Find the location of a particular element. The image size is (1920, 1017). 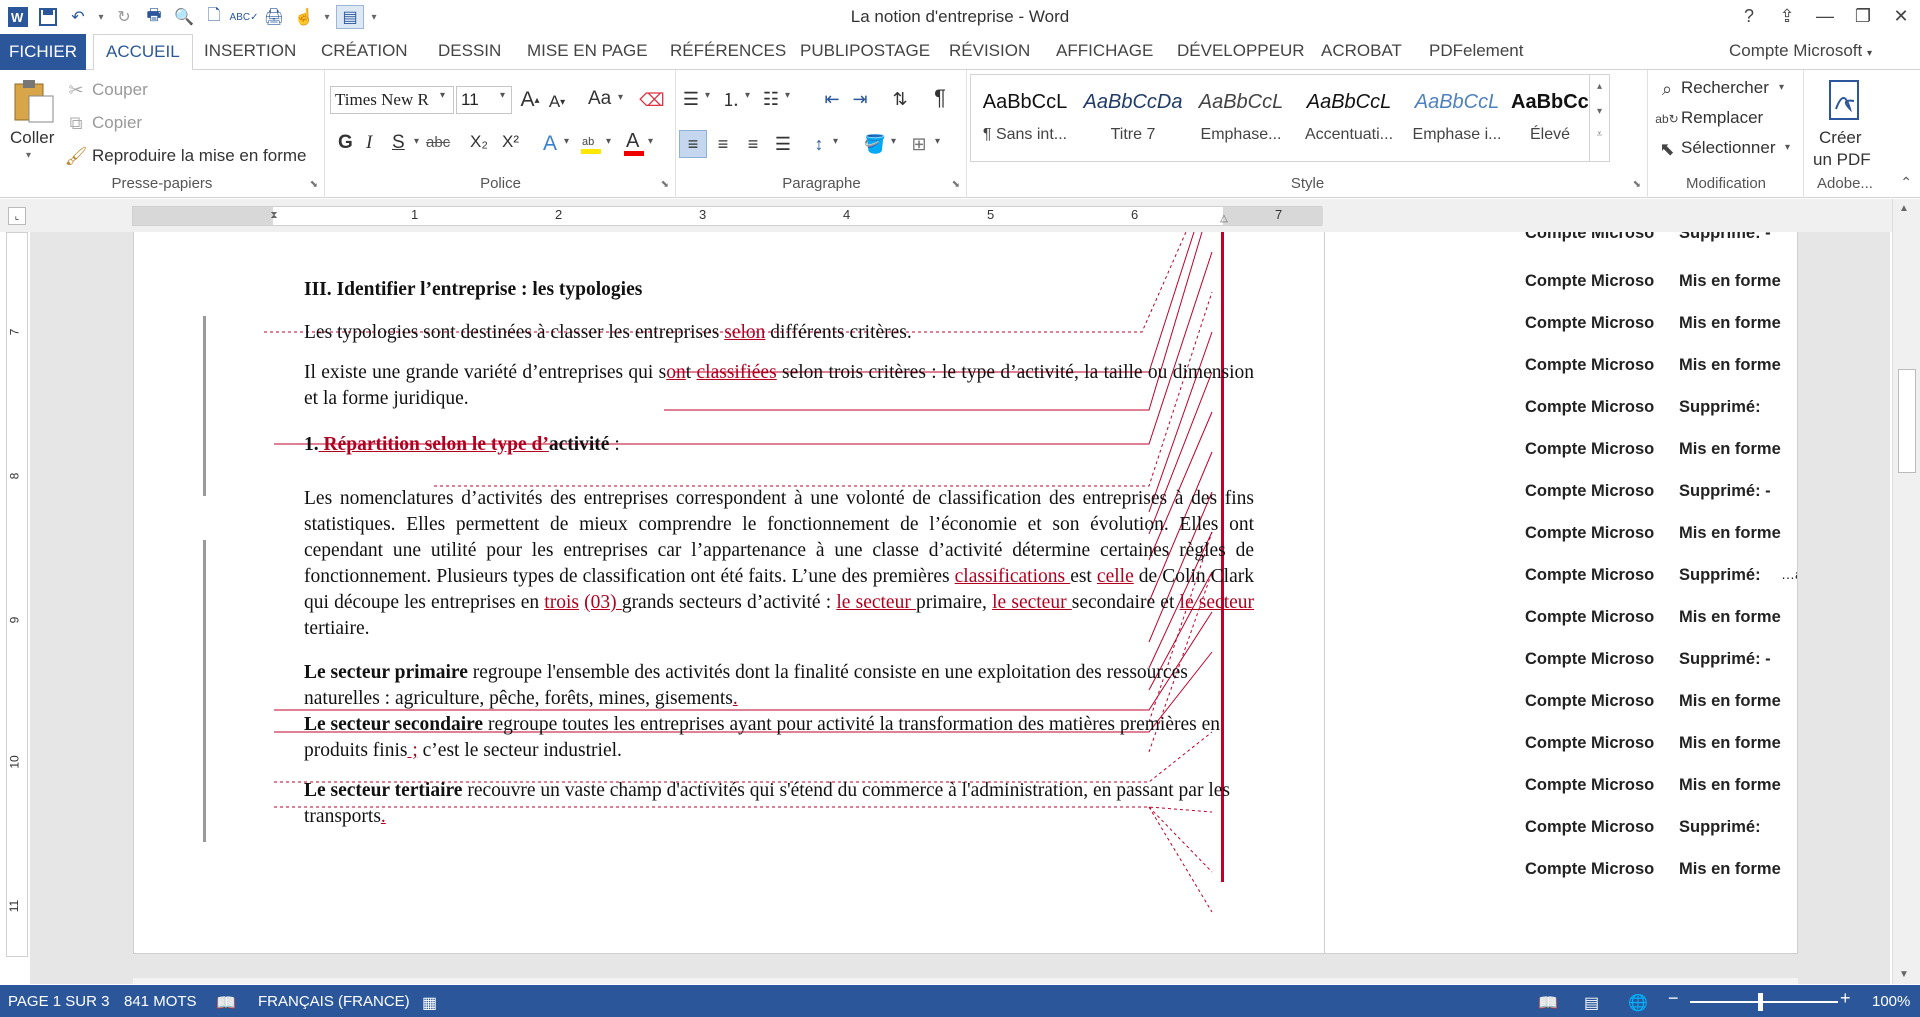

gallery-up-icon: ▴ is located at coordinates (1599, 86).